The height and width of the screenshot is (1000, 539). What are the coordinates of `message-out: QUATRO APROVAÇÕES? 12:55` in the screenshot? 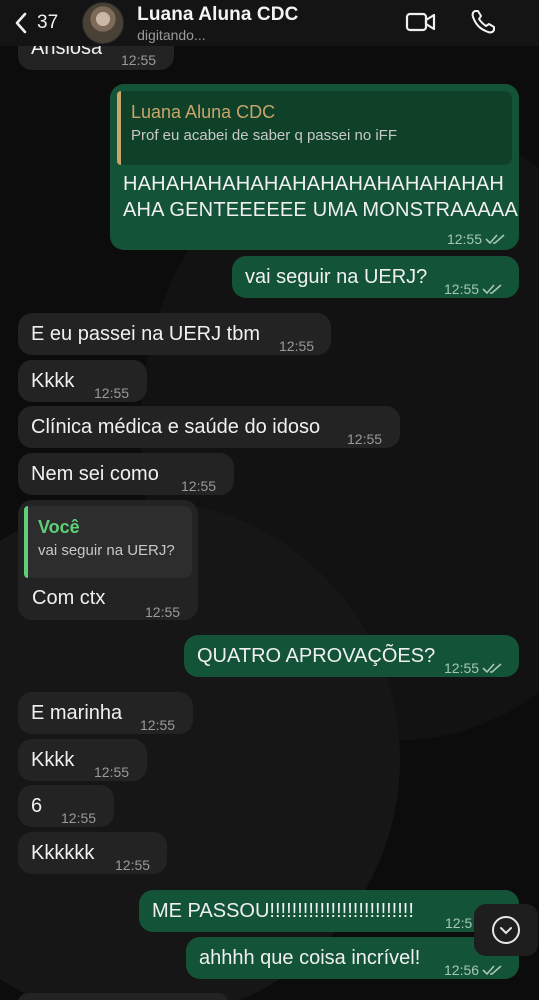 It's located at (351, 656).